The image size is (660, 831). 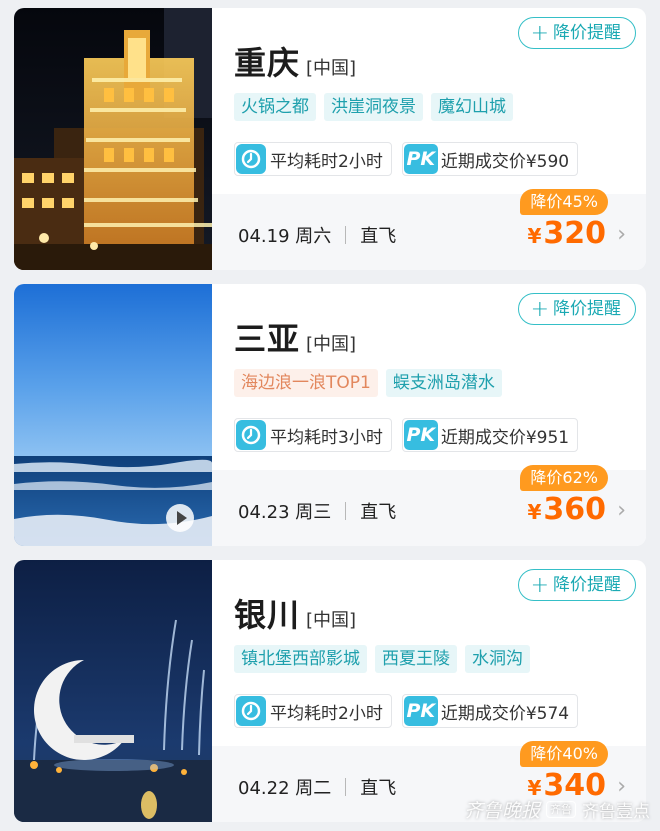 What do you see at coordinates (505, 713) in the screenshot?
I see `recent-price-text: 近期成交价¥574` at bounding box center [505, 713].